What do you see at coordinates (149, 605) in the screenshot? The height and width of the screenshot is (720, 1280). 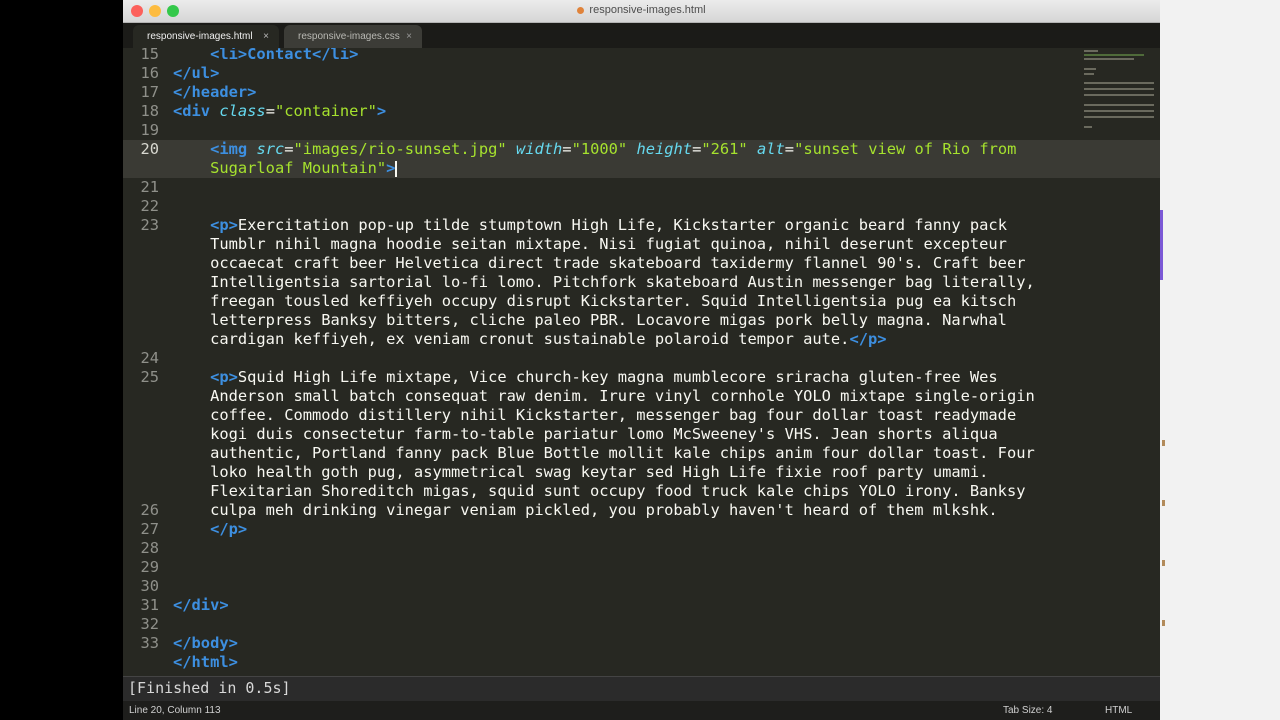 I see `line-number: 31` at bounding box center [149, 605].